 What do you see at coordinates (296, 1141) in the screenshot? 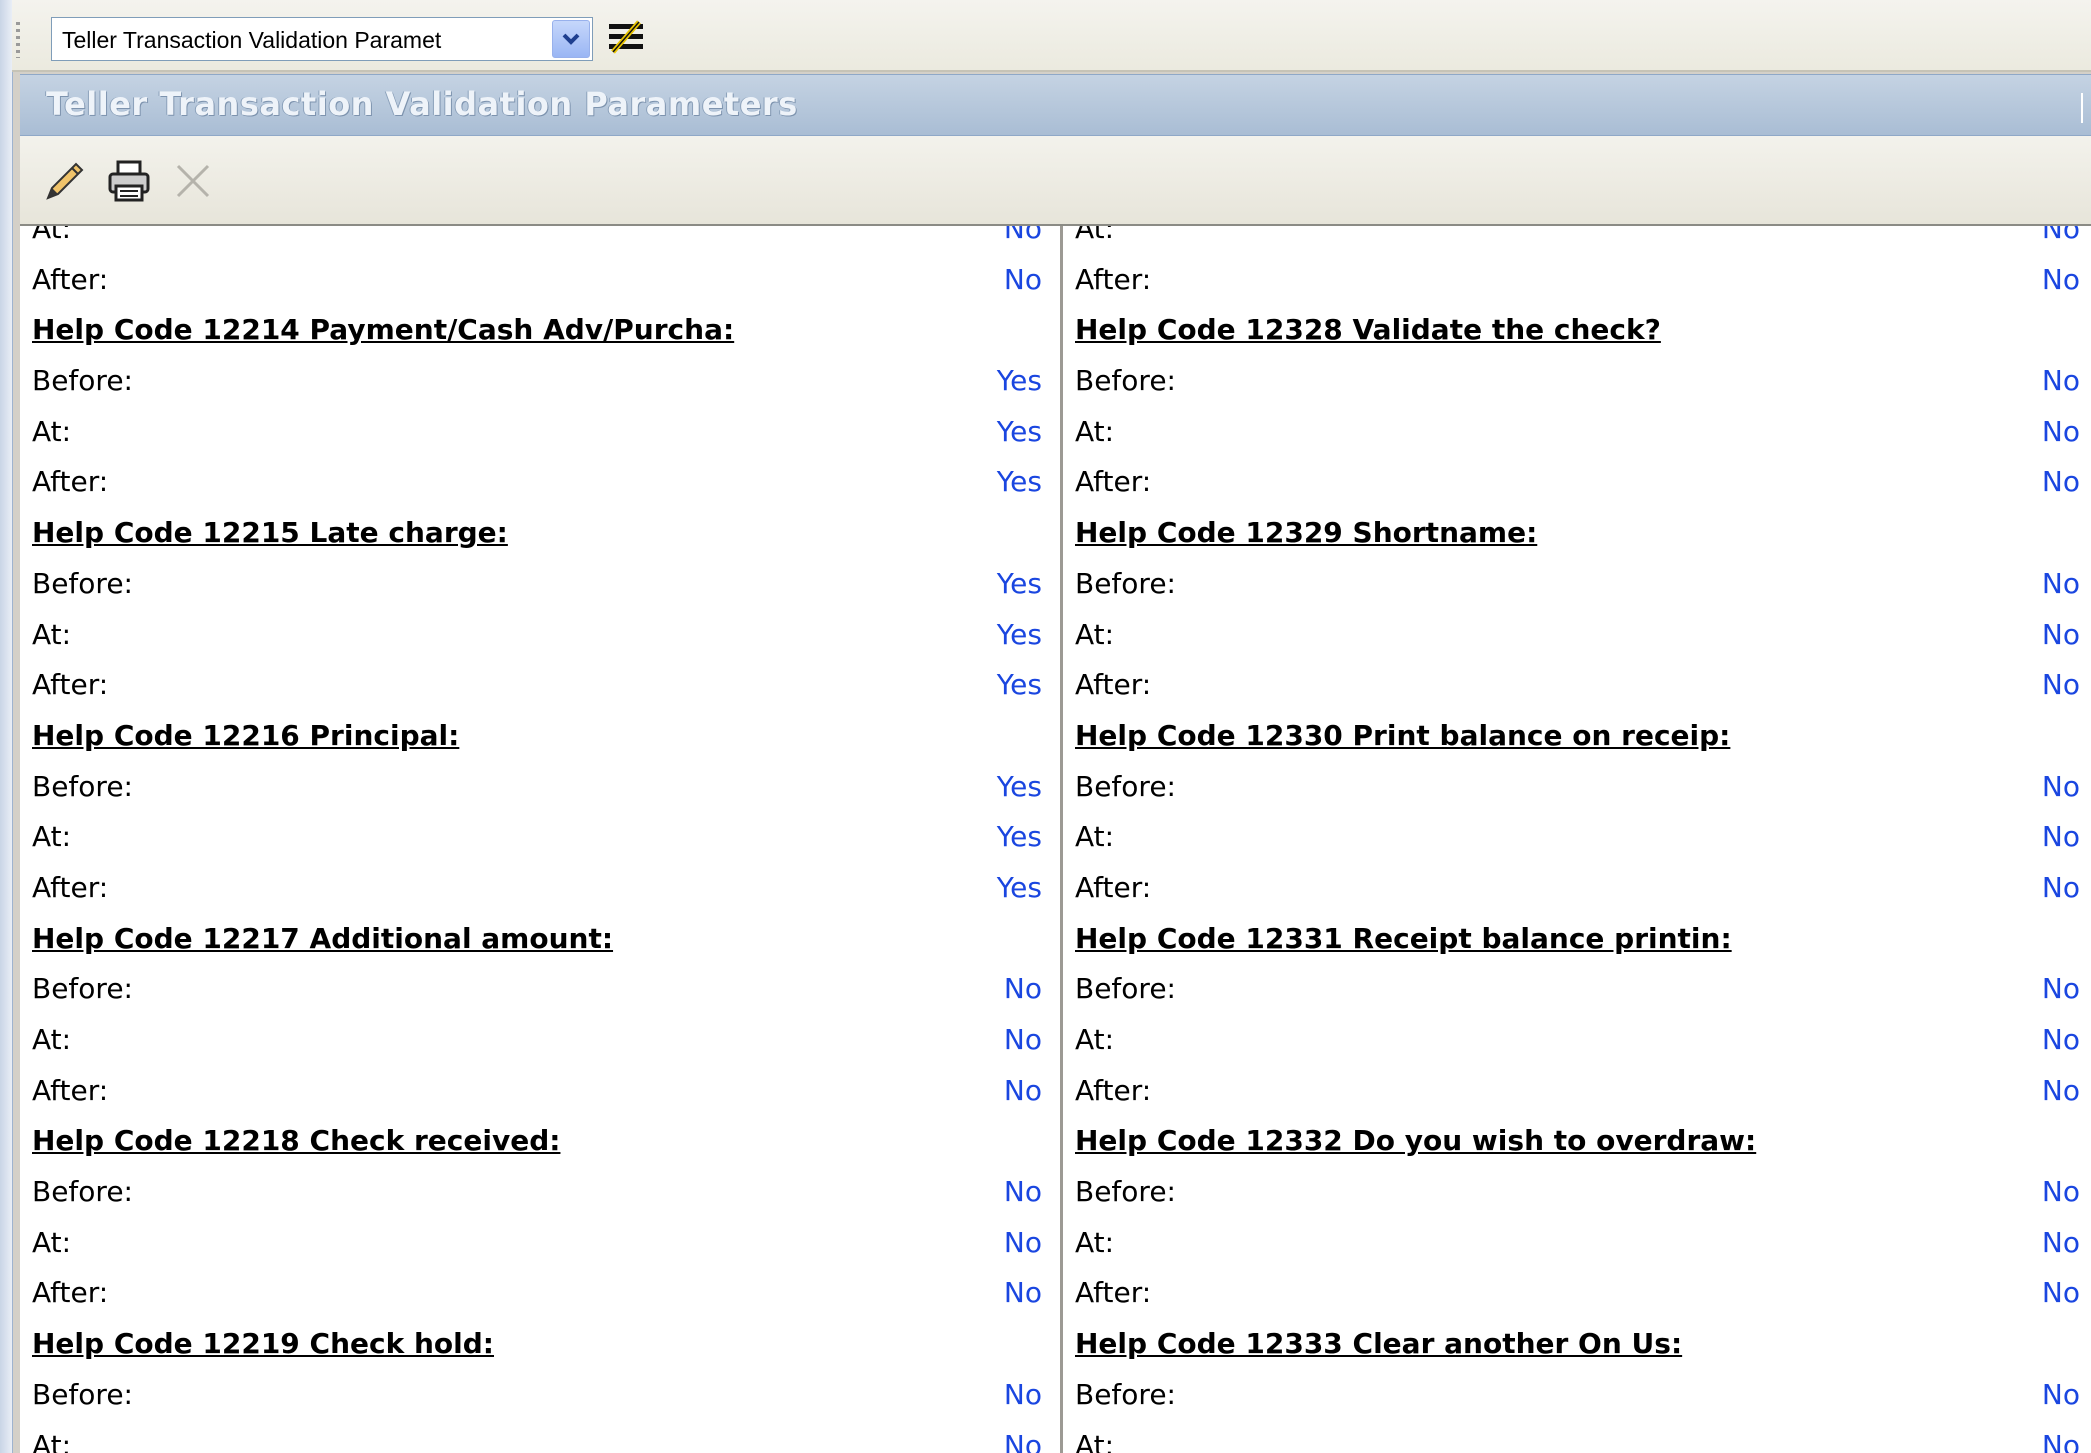
I see `help-code-title: Help Code 12218 Check received:` at bounding box center [296, 1141].